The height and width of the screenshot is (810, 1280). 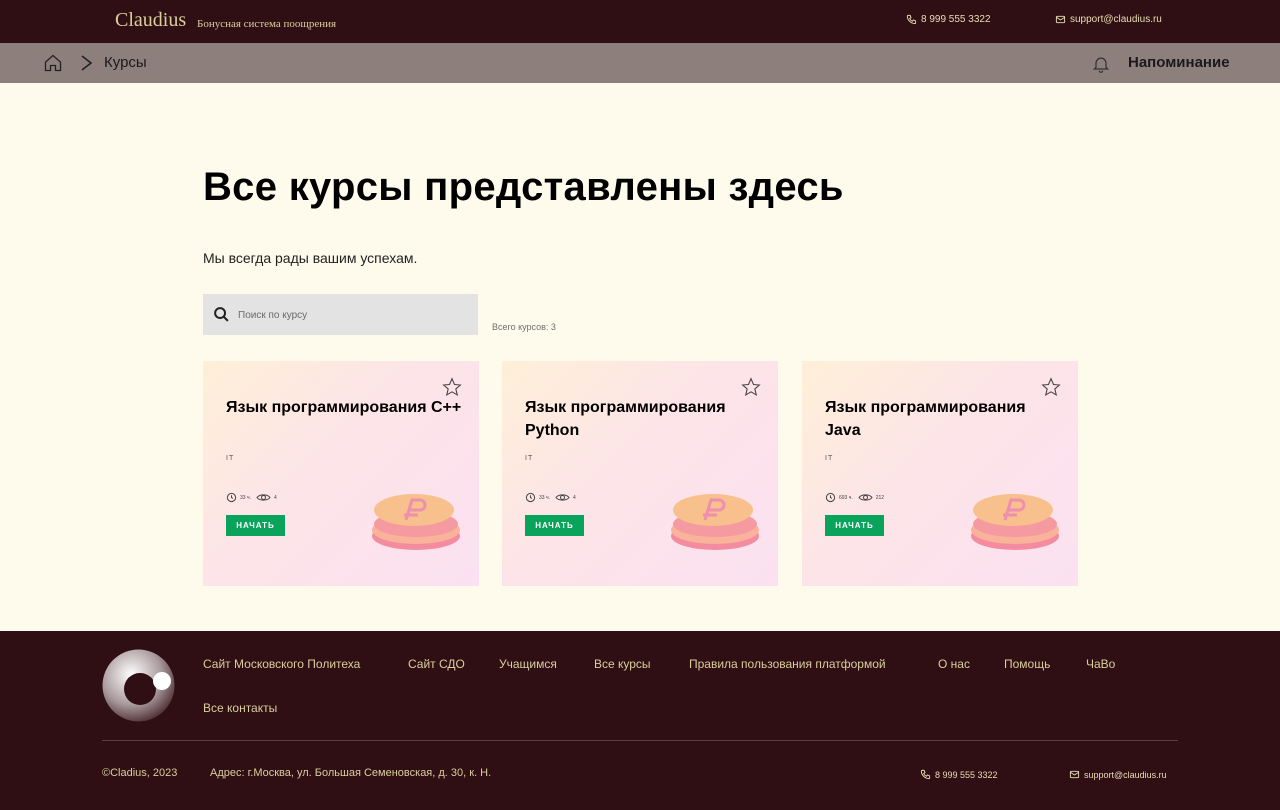 What do you see at coordinates (1101, 64) in the screenshot?
I see `bell-icon` at bounding box center [1101, 64].